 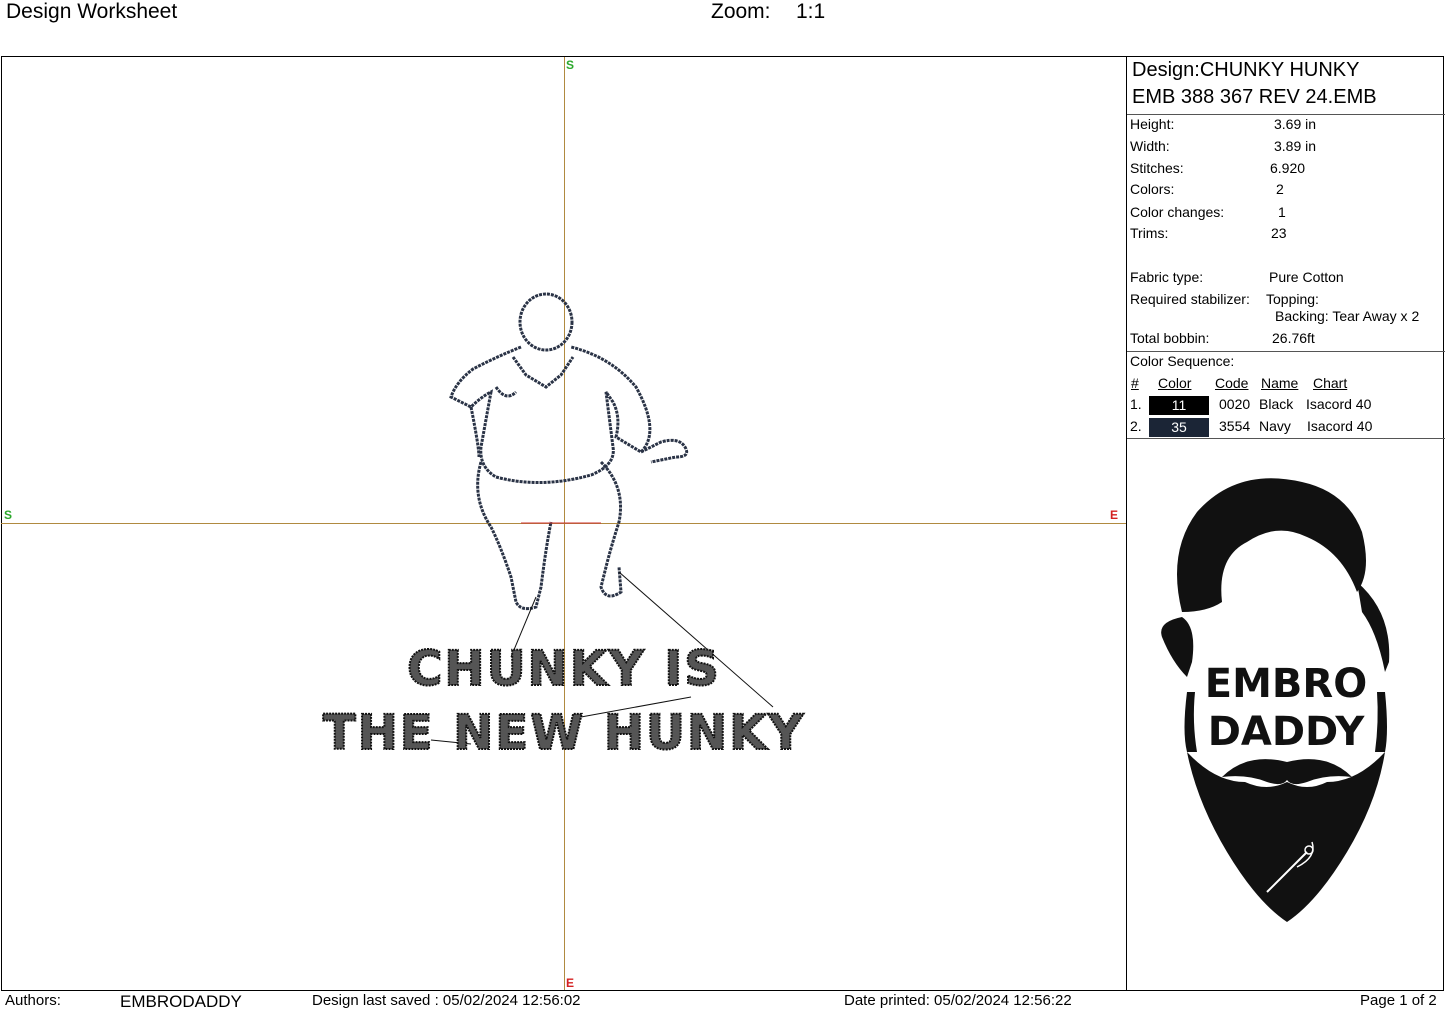 I want to click on stat-color-changes-label: Color changes:, so click(x=1177, y=212).